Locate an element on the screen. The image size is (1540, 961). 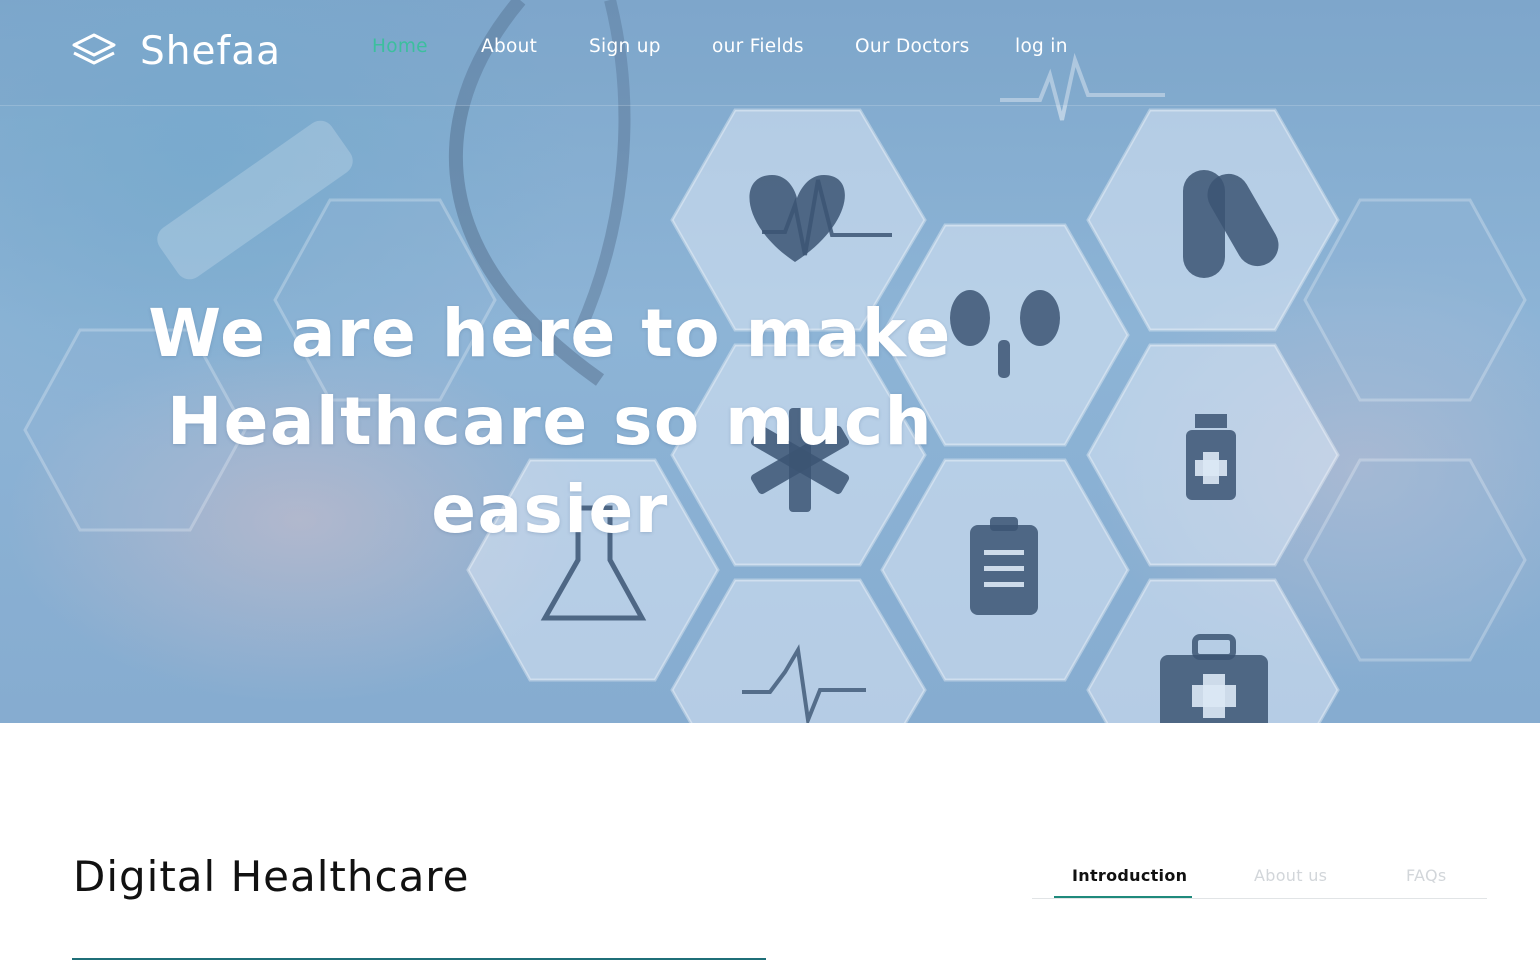
active-tab-indicator is located at coordinates (1123, 897).